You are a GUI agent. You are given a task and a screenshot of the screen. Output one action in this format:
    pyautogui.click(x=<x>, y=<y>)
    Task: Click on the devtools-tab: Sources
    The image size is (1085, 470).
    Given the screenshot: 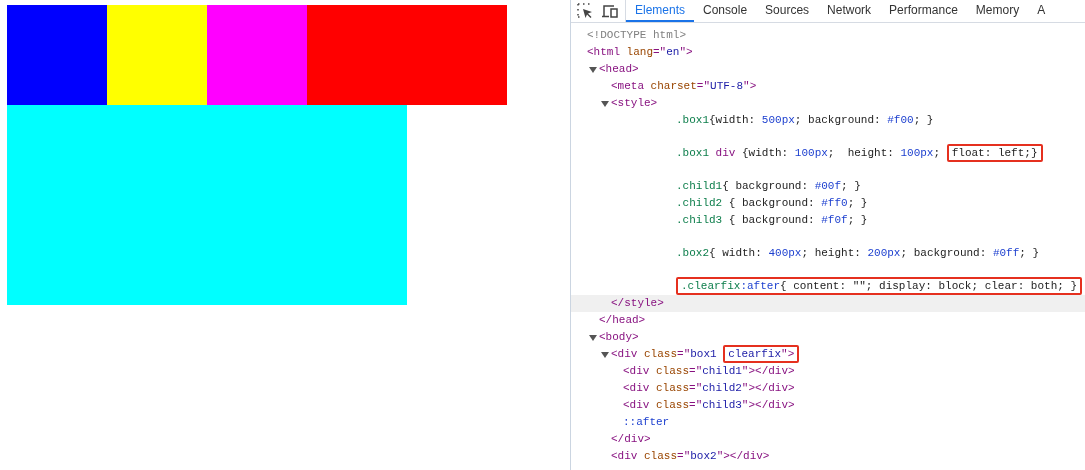 What is the action you would take?
    pyautogui.click(x=787, y=11)
    